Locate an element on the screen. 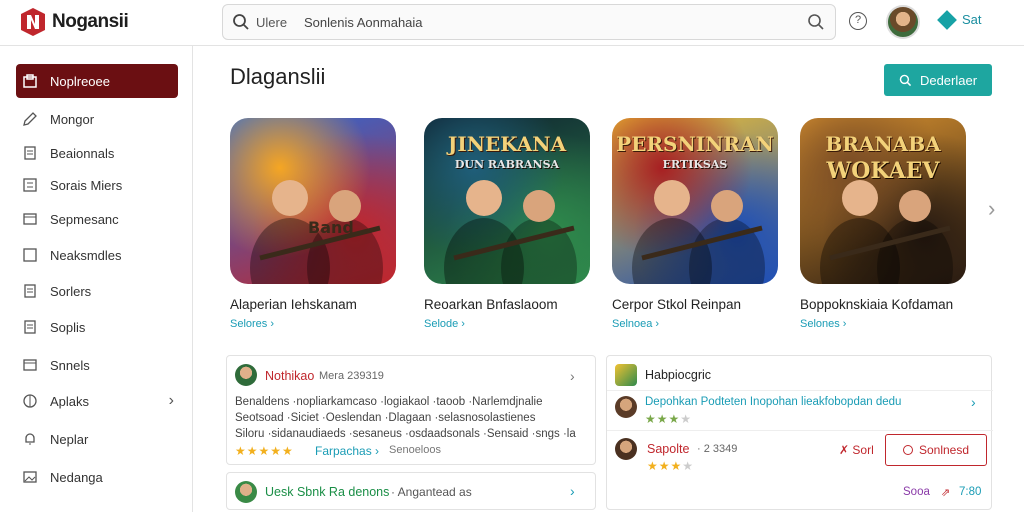 This screenshot has width=1024, height=512. review-link: Farpachas › is located at coordinates (347, 451).